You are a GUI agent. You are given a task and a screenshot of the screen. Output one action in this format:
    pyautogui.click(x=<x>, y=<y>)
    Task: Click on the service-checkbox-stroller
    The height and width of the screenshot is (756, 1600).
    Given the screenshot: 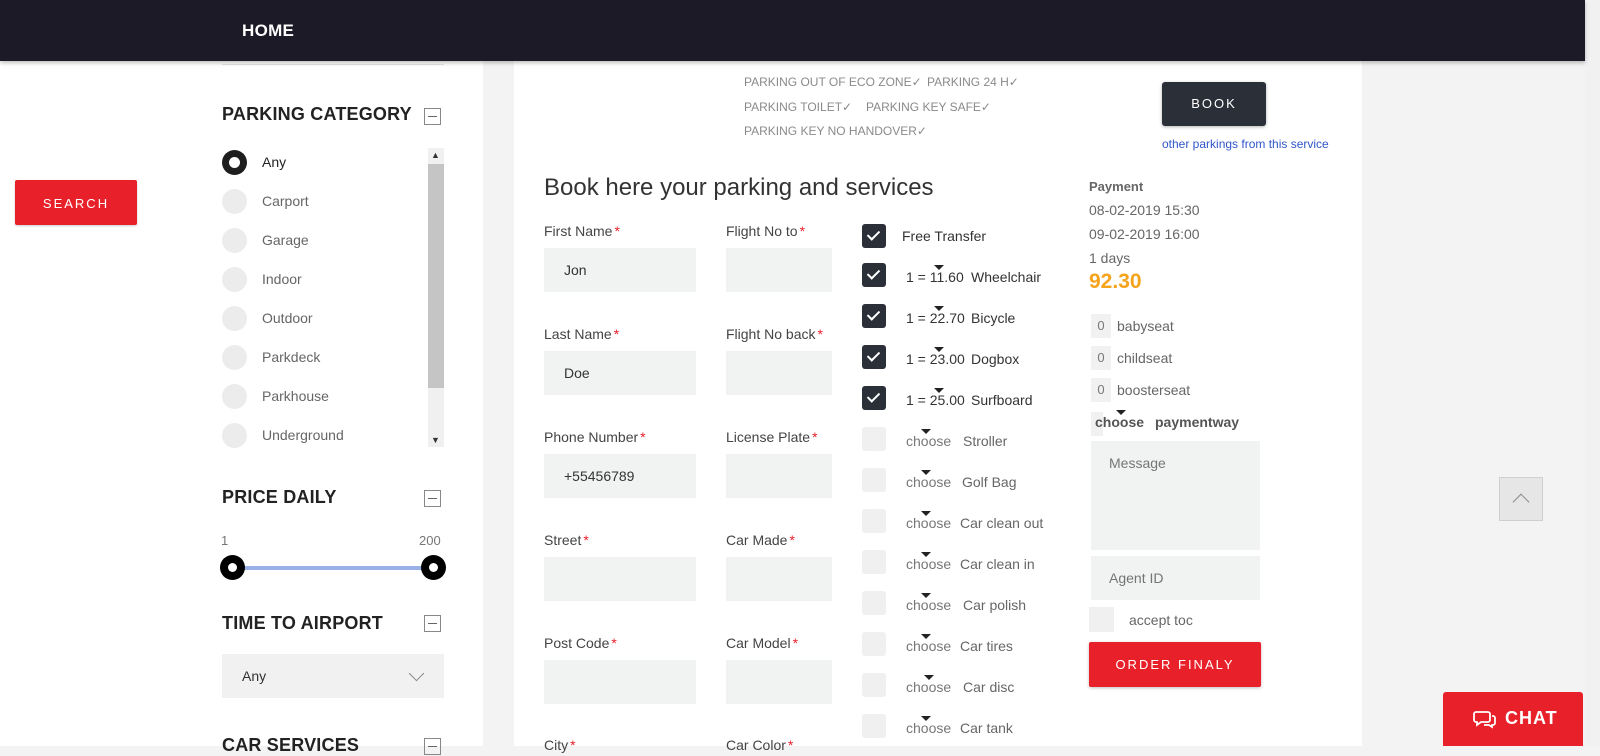 What is the action you would take?
    pyautogui.click(x=874, y=439)
    